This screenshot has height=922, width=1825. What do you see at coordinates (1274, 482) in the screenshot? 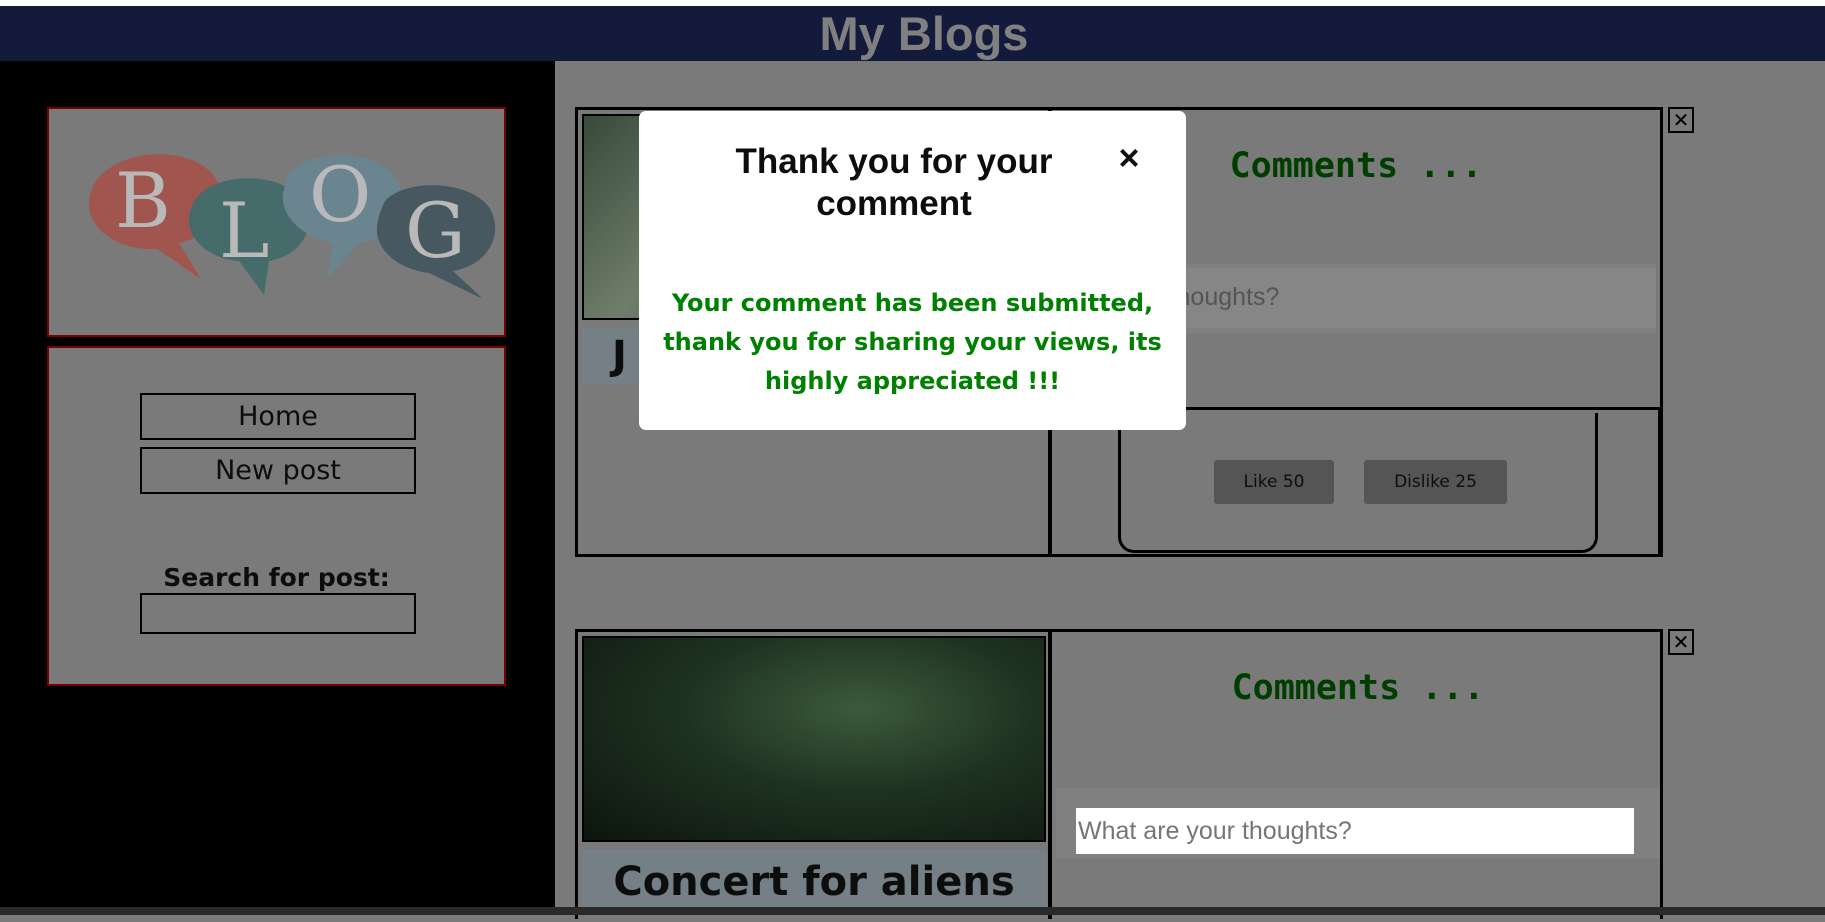
I see `like-button: Like 50` at bounding box center [1274, 482].